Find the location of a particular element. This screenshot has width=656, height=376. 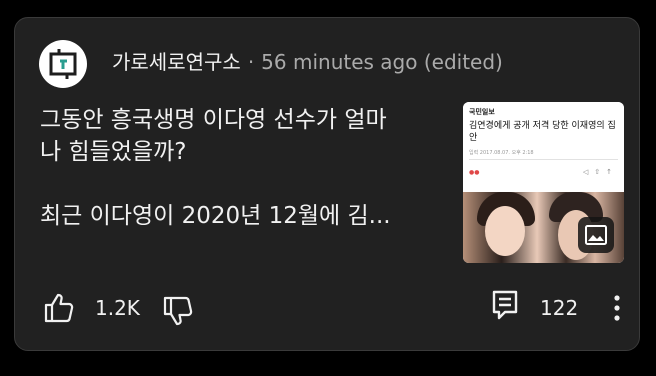

comment-count: 122 is located at coordinates (559, 308).